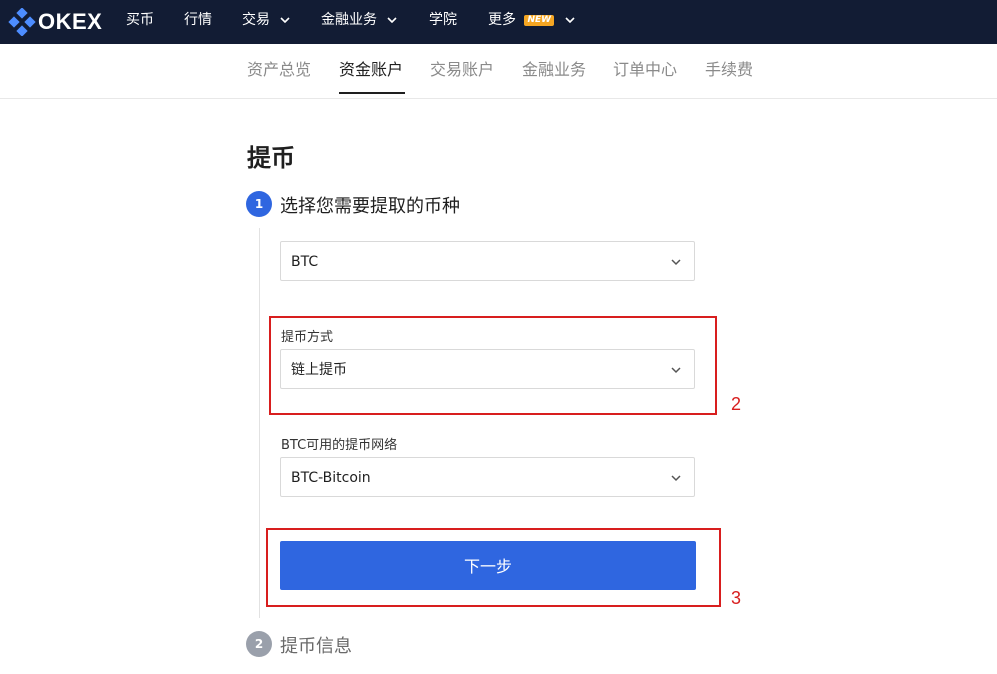 The width and height of the screenshot is (997, 674). Describe the element at coordinates (259, 204) in the screenshot. I see `step-1-indicator: 1` at that location.